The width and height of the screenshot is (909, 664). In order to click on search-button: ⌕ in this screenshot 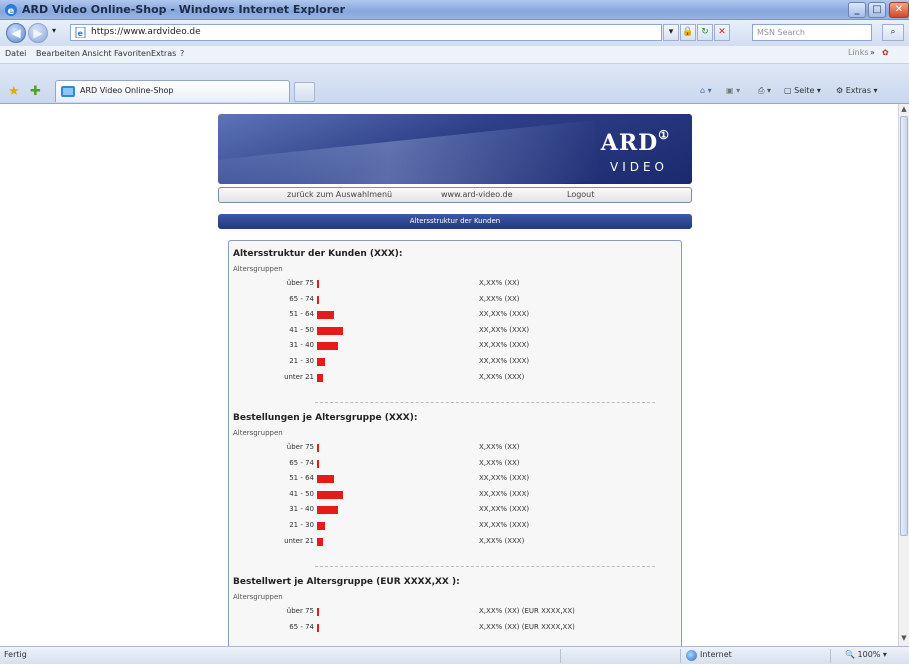, I will do `click(893, 32)`.